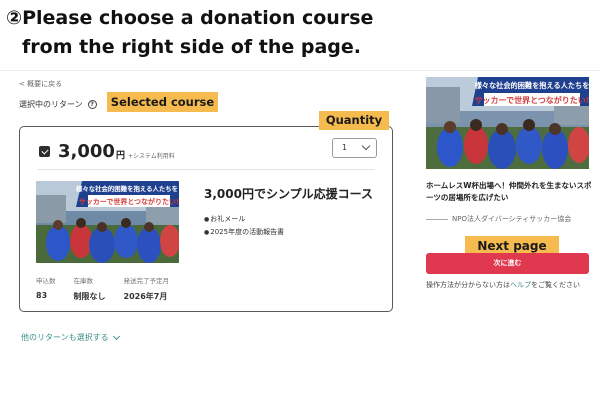 This screenshot has height=414, width=600. What do you see at coordinates (86, 151) in the screenshot?
I see `course-price: 3,000` at bounding box center [86, 151].